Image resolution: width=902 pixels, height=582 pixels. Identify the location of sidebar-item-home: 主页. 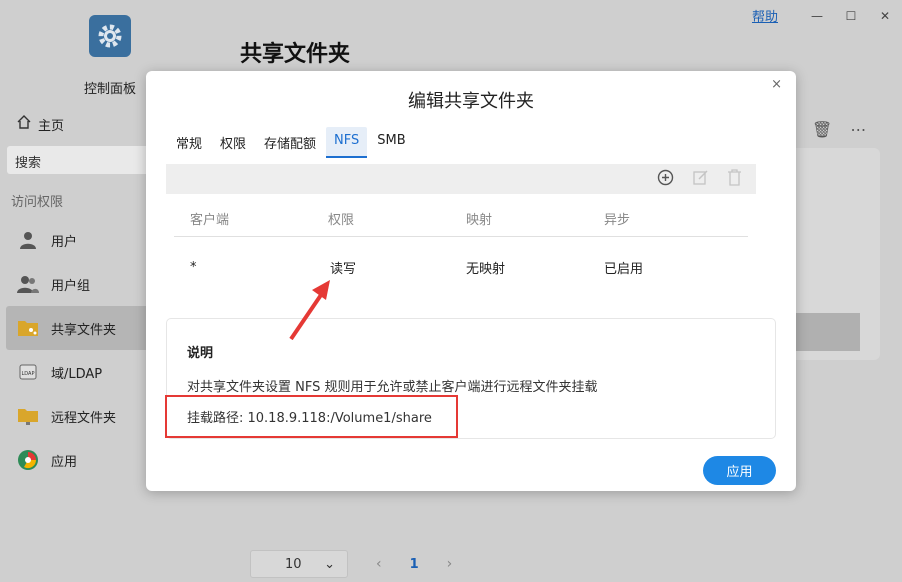
(40, 124).